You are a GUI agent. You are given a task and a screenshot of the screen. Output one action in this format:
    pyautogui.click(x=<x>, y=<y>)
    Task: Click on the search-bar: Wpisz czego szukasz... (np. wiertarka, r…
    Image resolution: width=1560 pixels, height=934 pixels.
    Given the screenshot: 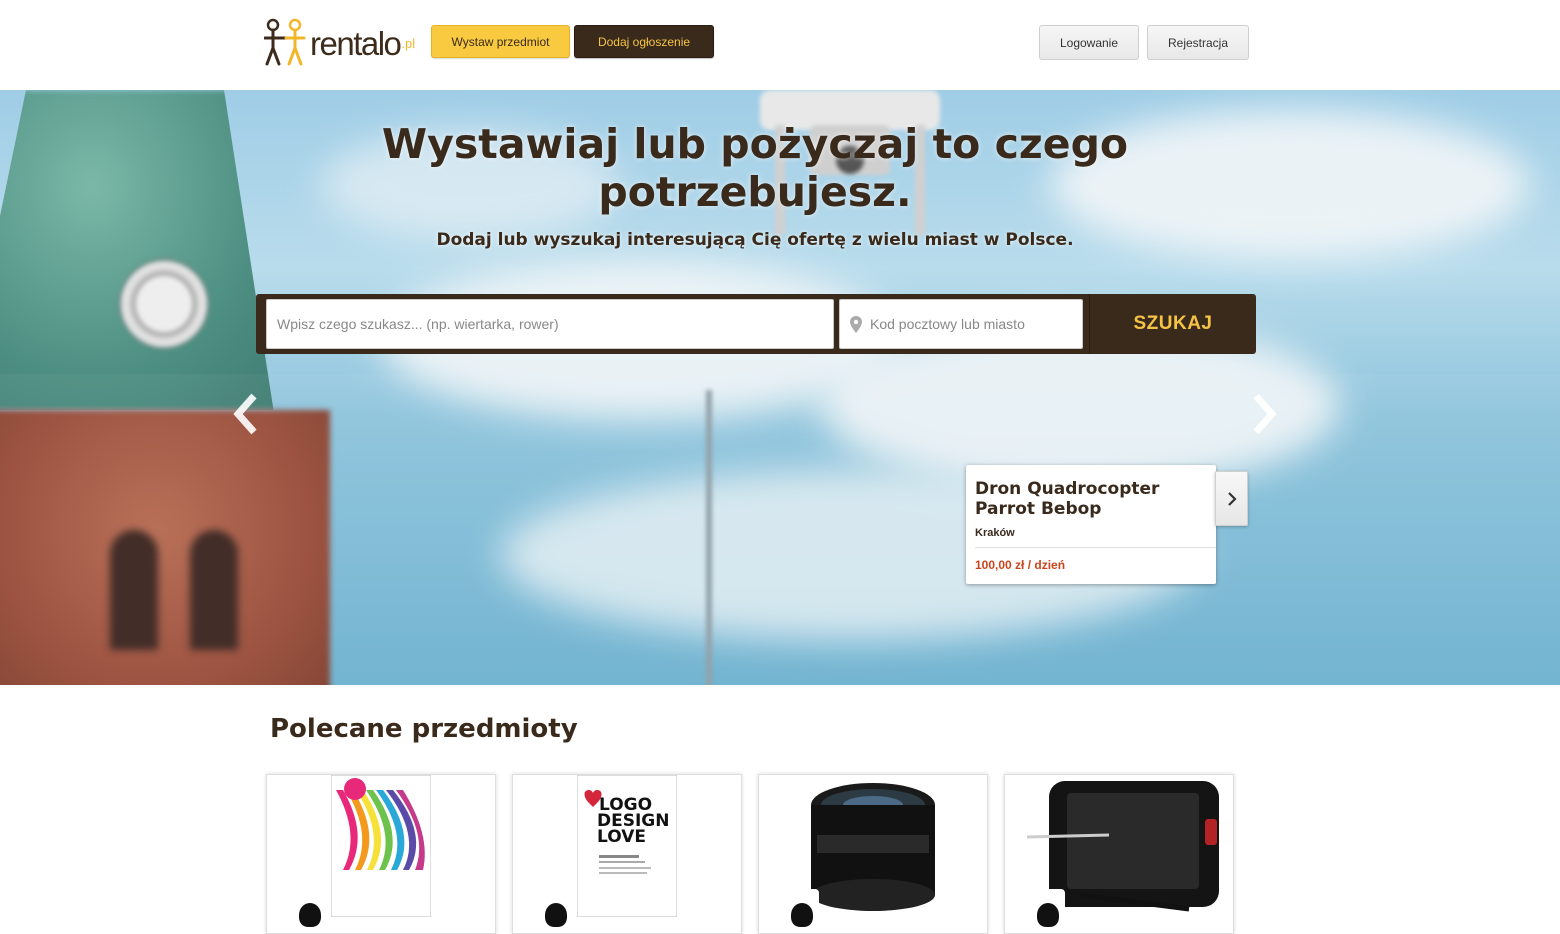 What is the action you would take?
    pyautogui.click(x=756, y=324)
    